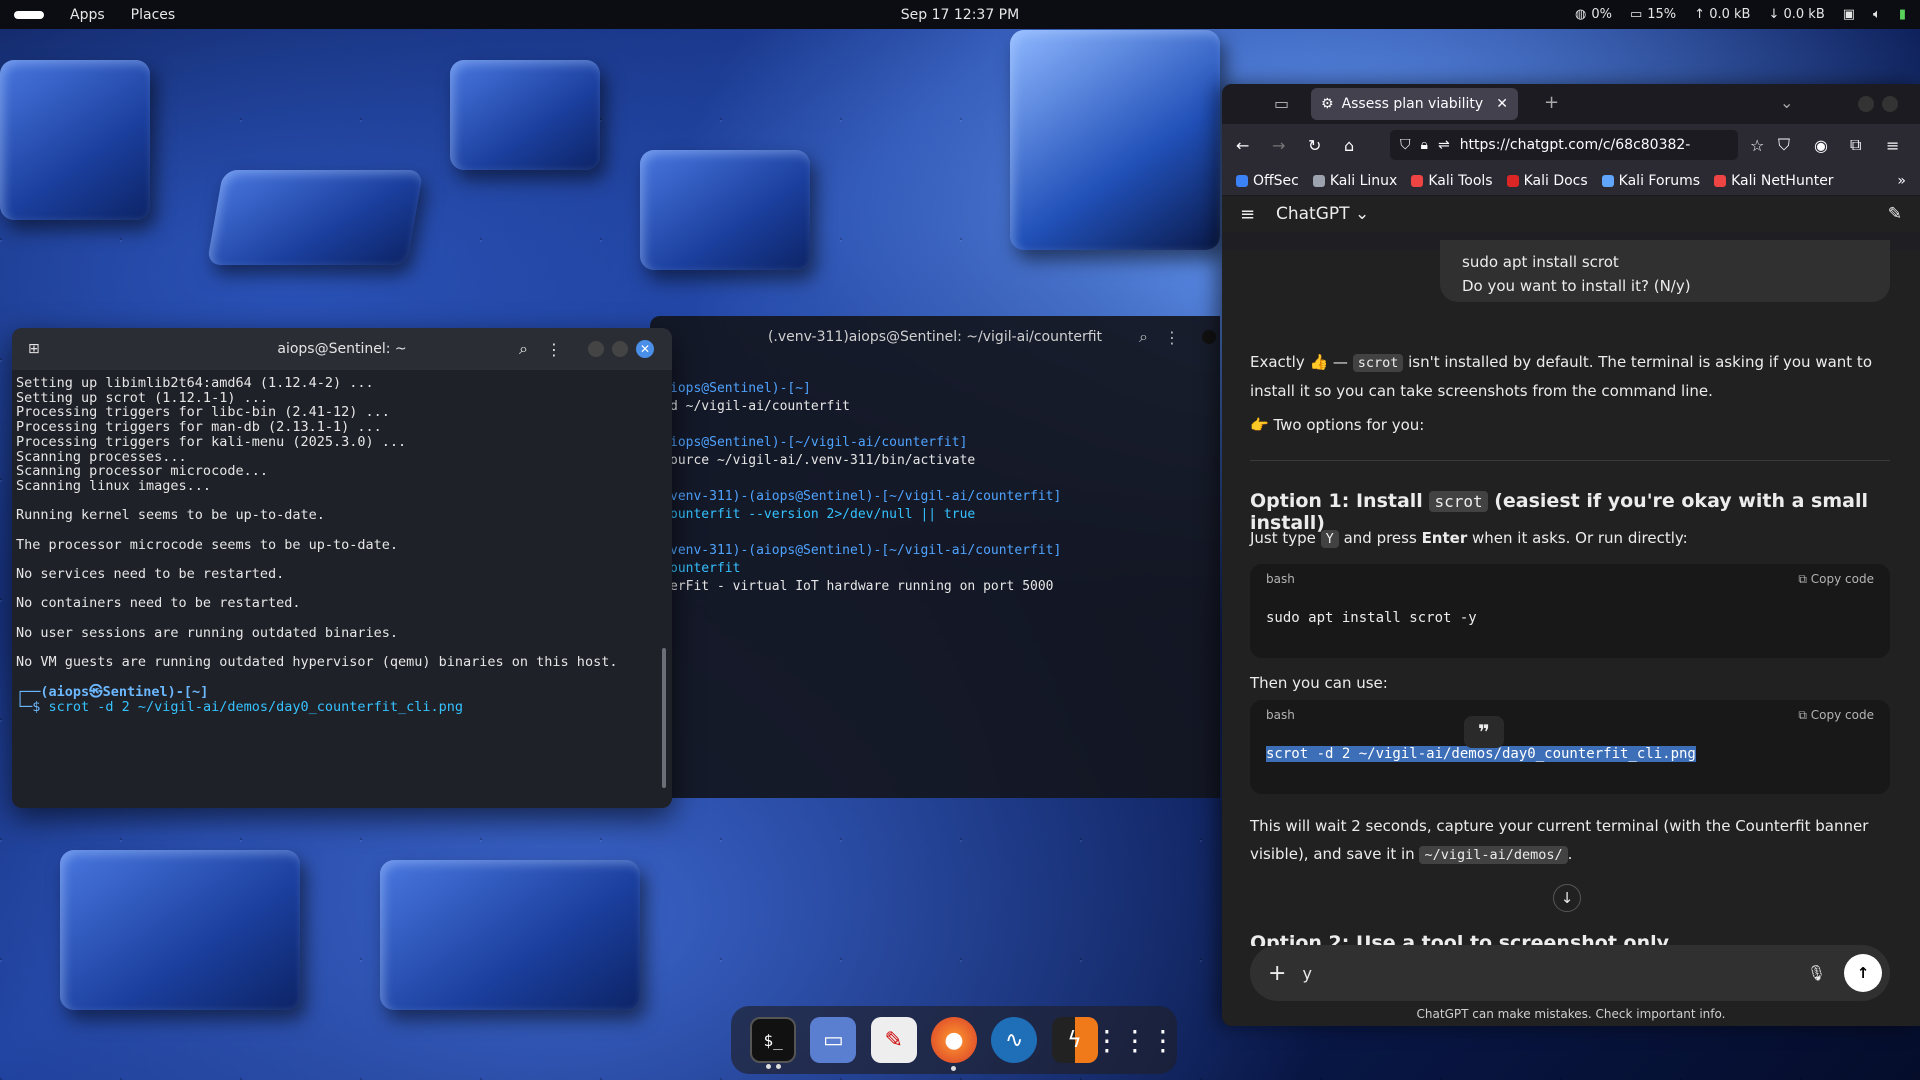 The image size is (1920, 1080). Describe the element at coordinates (1314, 145) in the screenshot. I see `reload-icon: ↻` at that location.